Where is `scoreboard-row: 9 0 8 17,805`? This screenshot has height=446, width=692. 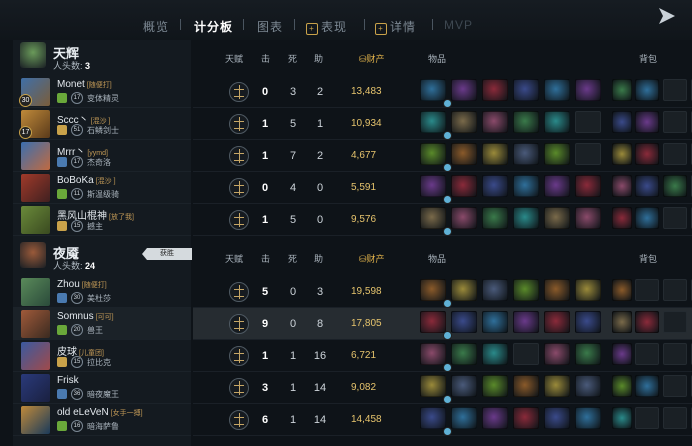
scoreboard-row: 9 0 8 17,805 is located at coordinates (442, 324).